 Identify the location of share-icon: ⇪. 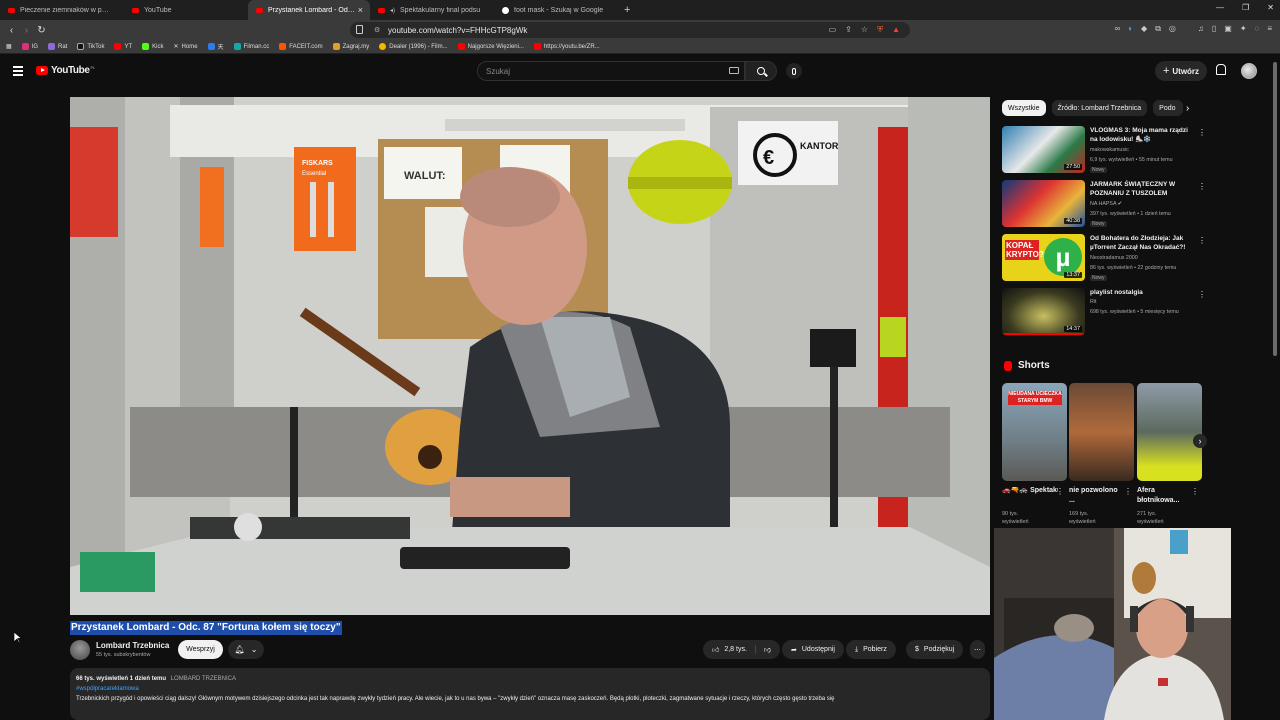
(848, 30).